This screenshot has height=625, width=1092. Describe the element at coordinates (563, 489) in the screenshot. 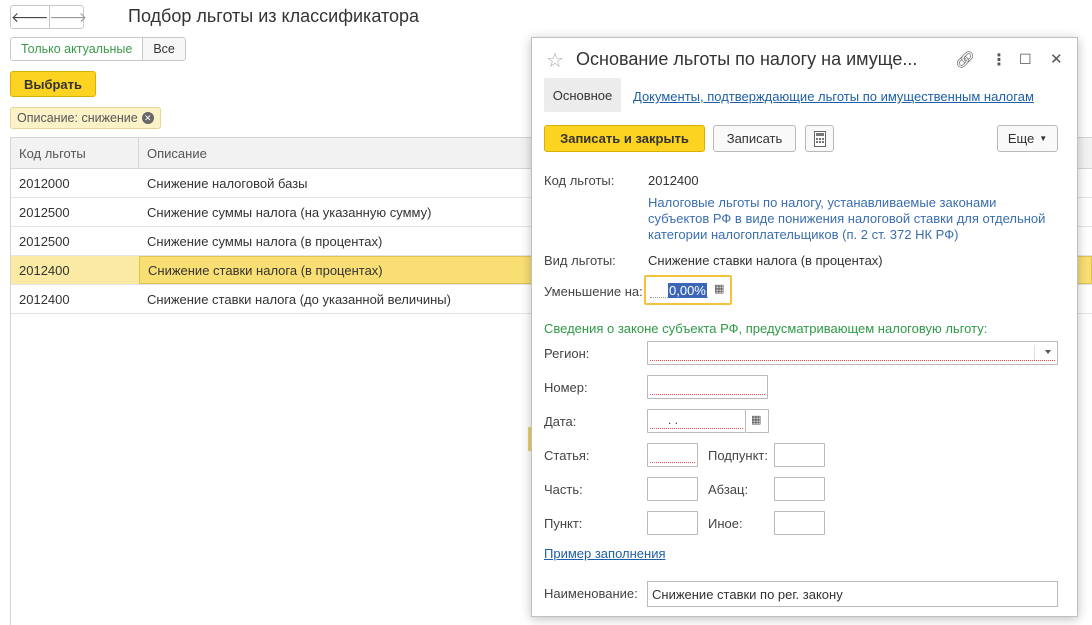

I see `part-label: Часть:` at that location.